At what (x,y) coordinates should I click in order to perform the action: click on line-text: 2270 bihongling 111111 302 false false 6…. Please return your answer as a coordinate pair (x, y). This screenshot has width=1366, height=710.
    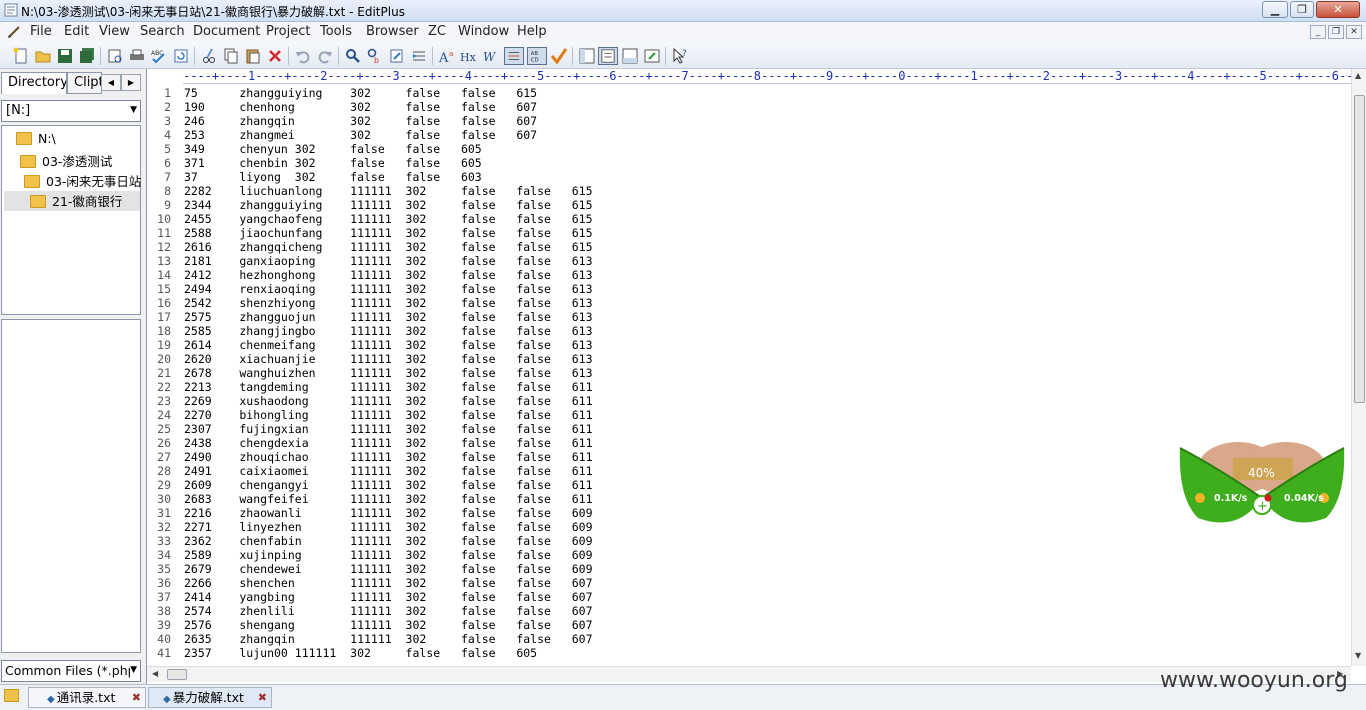
    Looking at the image, I should click on (388, 415).